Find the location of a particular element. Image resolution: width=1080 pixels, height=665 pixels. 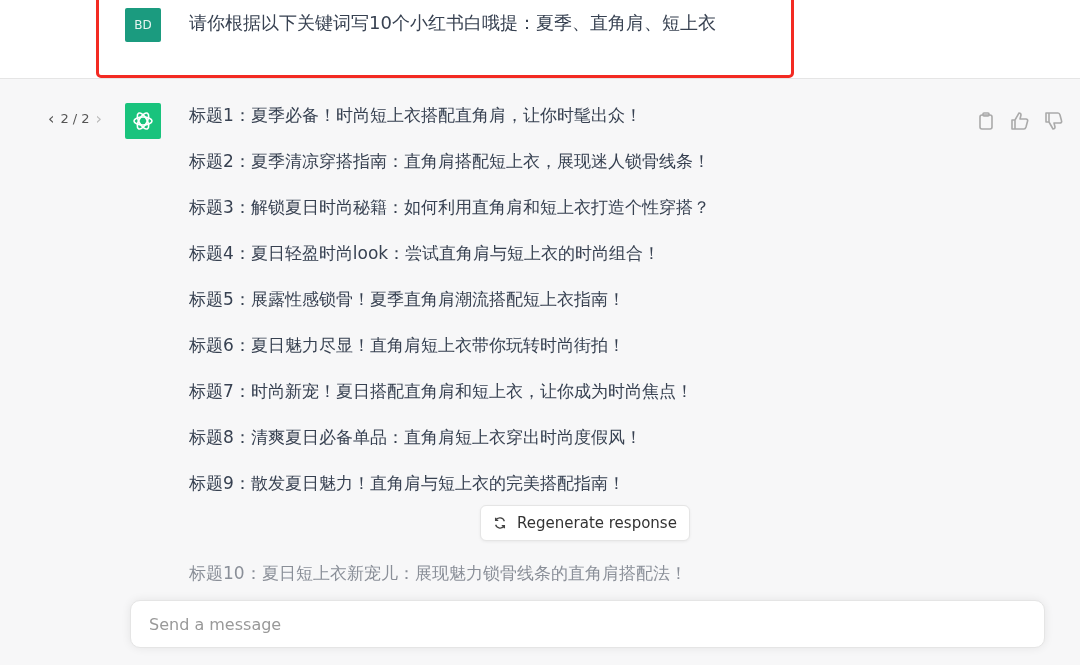

response-line: 标题10：夏日短上衣新宠儿：展现魅力锁骨线条的直角肩搭配法！ is located at coordinates (438, 573).